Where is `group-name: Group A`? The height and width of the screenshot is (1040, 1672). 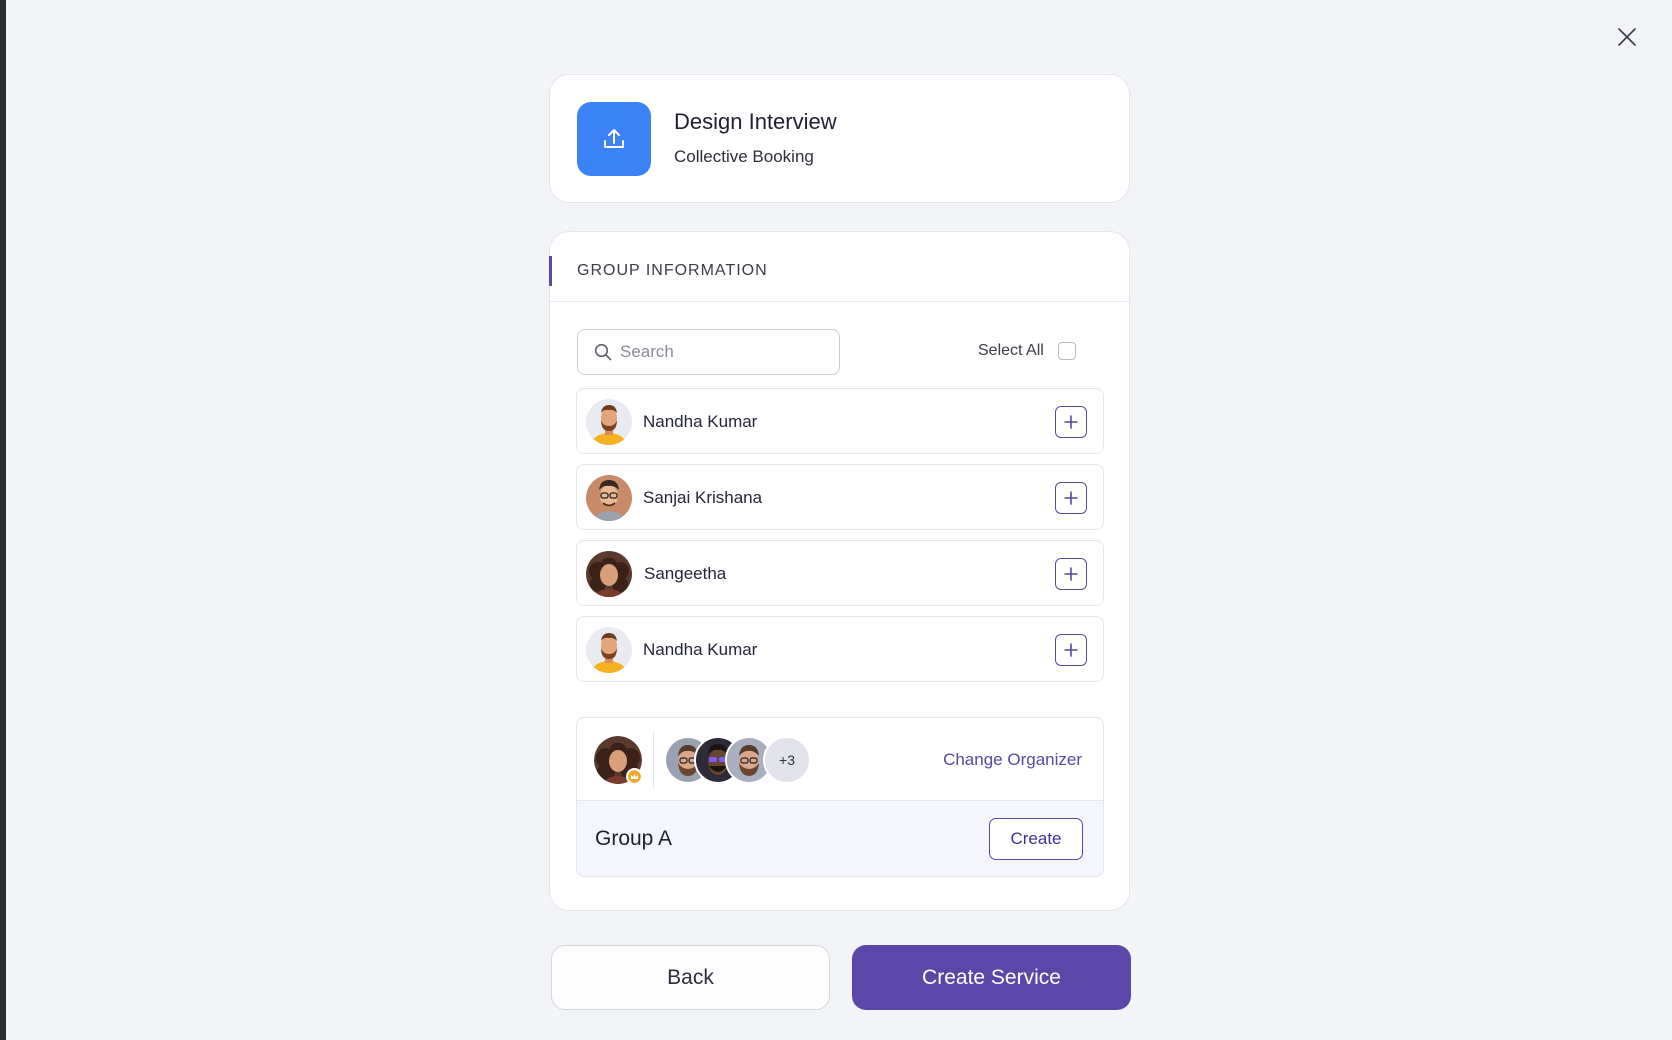
group-name: Group A is located at coordinates (634, 838).